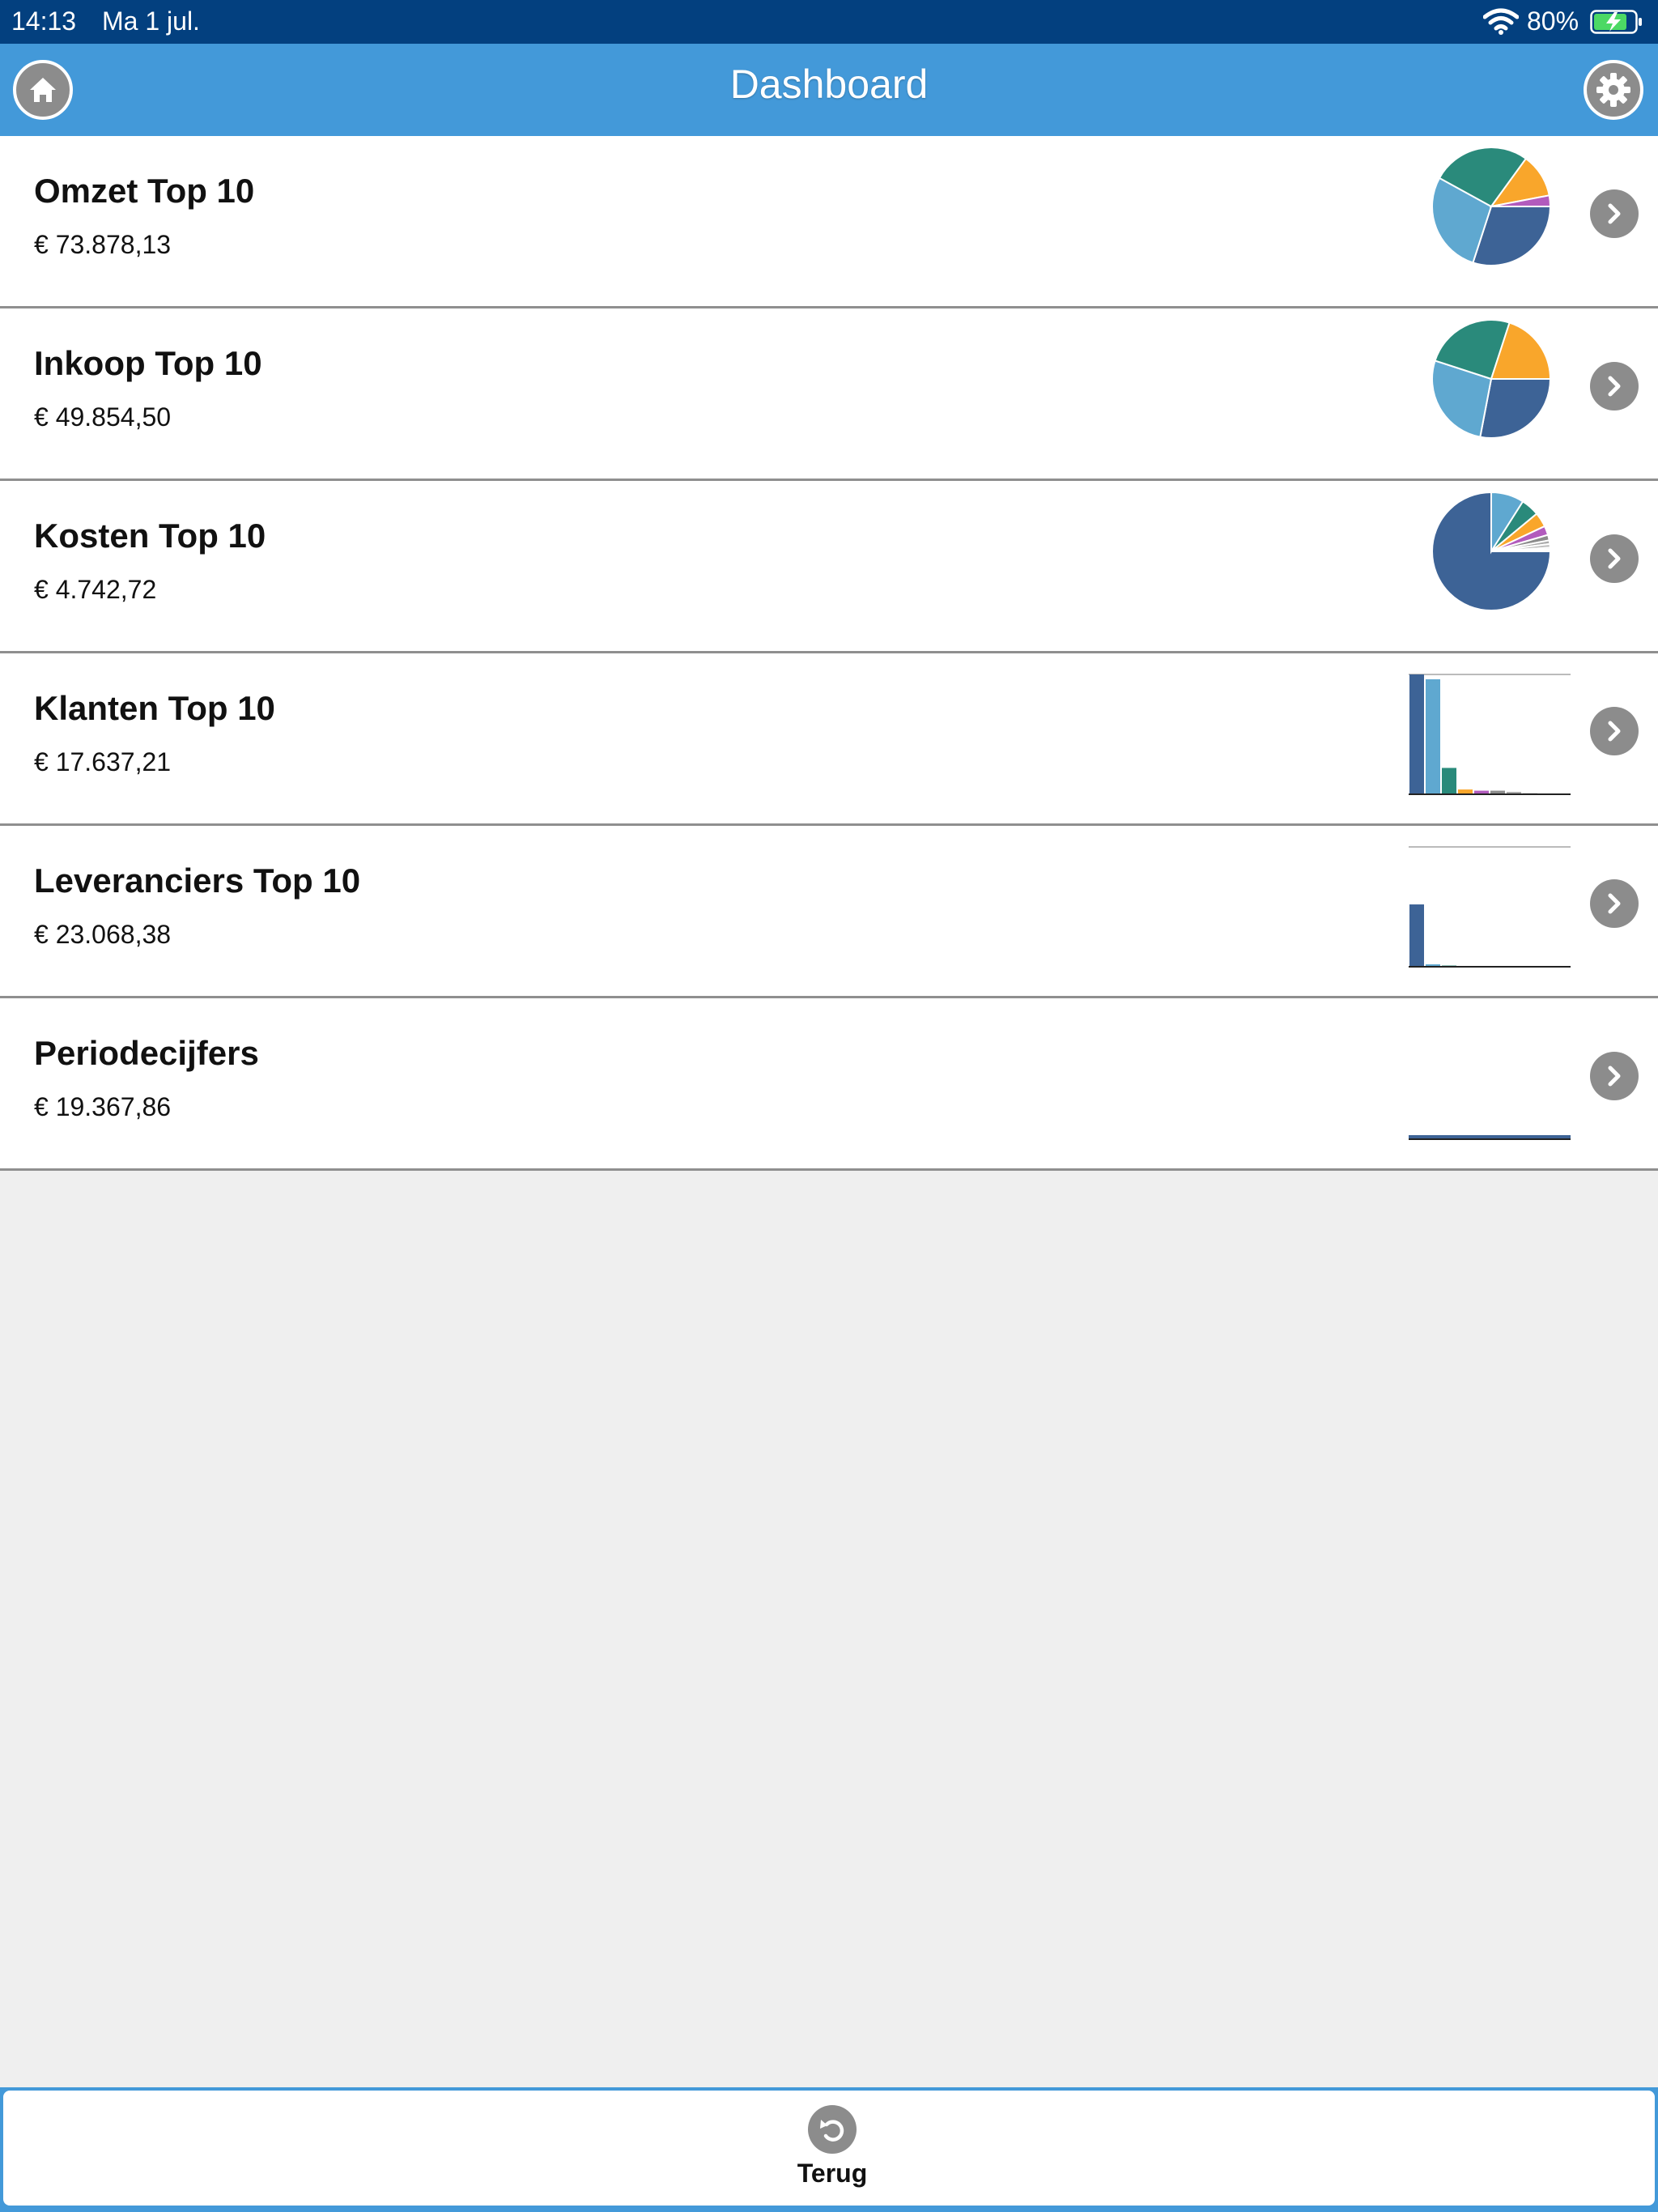  Describe the element at coordinates (103, 762) in the screenshot. I see `row-amount: € 17.637,21` at that location.